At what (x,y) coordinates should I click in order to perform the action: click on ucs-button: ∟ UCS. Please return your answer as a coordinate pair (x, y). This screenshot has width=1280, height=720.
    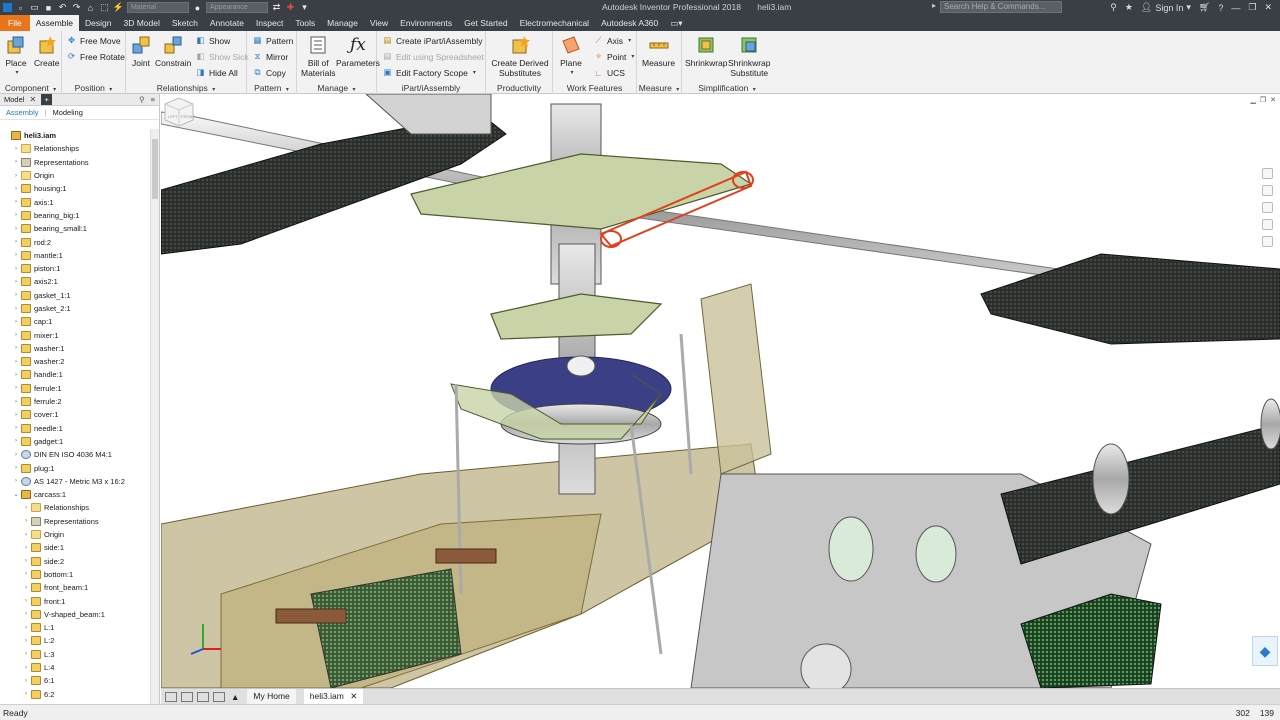
    Looking at the image, I should click on (609, 72).